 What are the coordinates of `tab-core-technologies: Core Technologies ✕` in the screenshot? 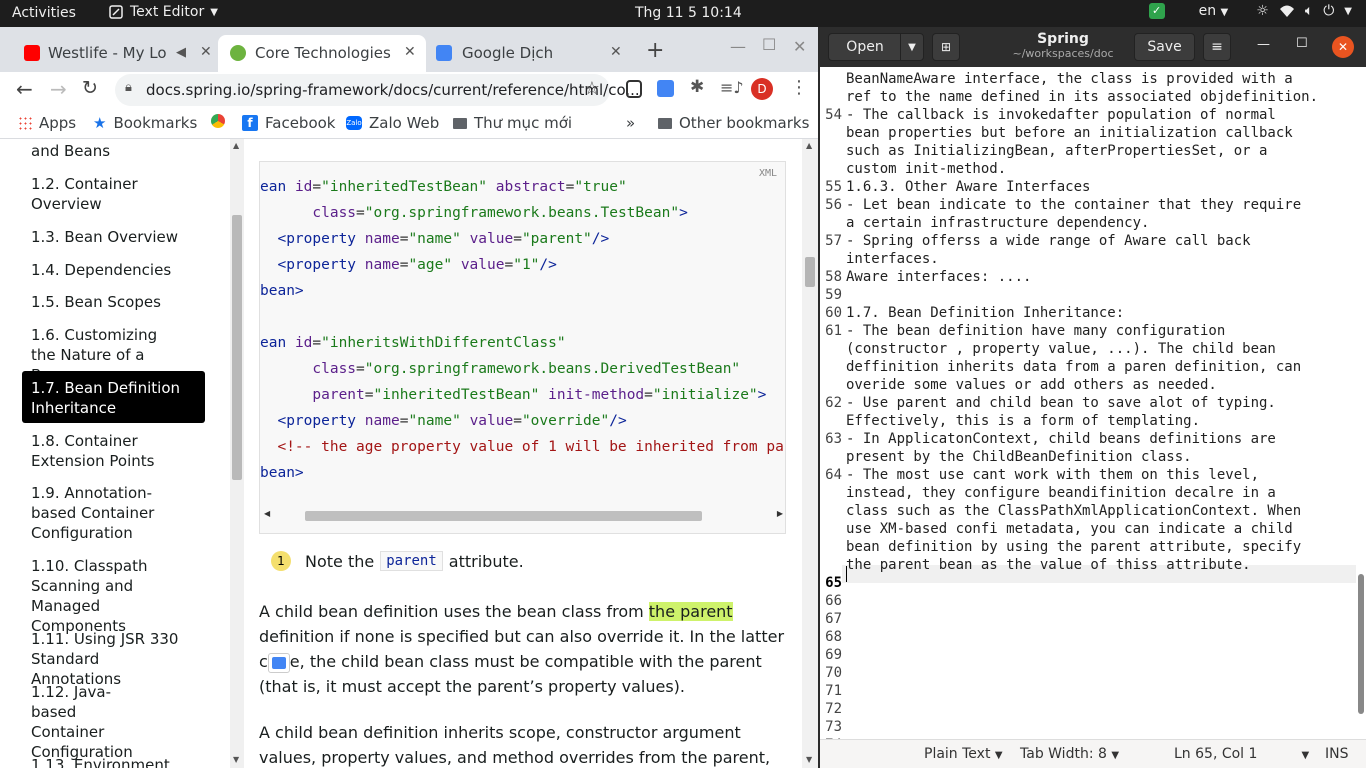 It's located at (322, 53).